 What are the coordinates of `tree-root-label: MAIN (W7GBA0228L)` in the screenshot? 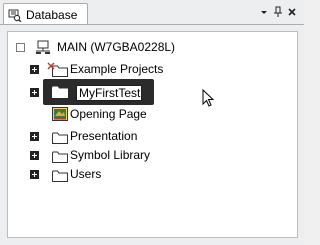 It's located at (116, 47).